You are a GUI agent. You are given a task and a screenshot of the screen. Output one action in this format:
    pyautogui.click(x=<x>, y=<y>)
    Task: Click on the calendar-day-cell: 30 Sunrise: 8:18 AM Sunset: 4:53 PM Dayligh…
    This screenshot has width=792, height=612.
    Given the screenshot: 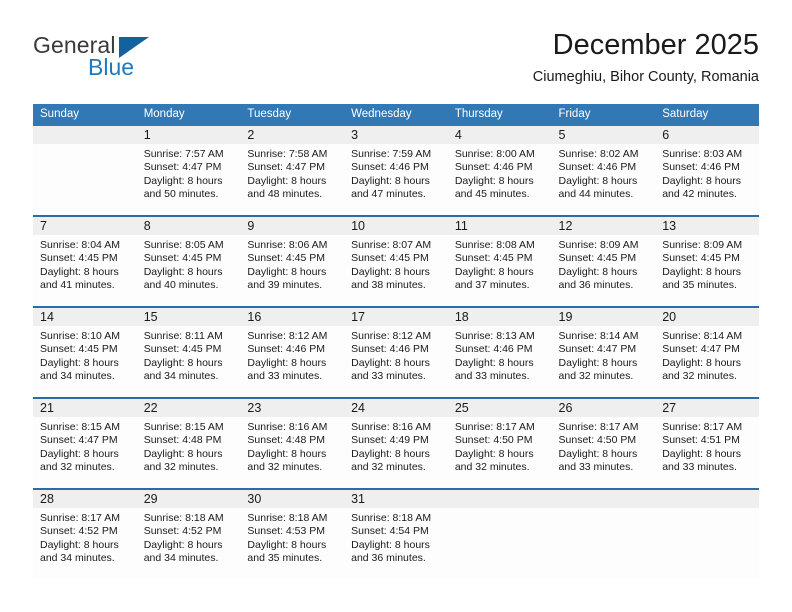 What is the action you would take?
    pyautogui.click(x=292, y=533)
    